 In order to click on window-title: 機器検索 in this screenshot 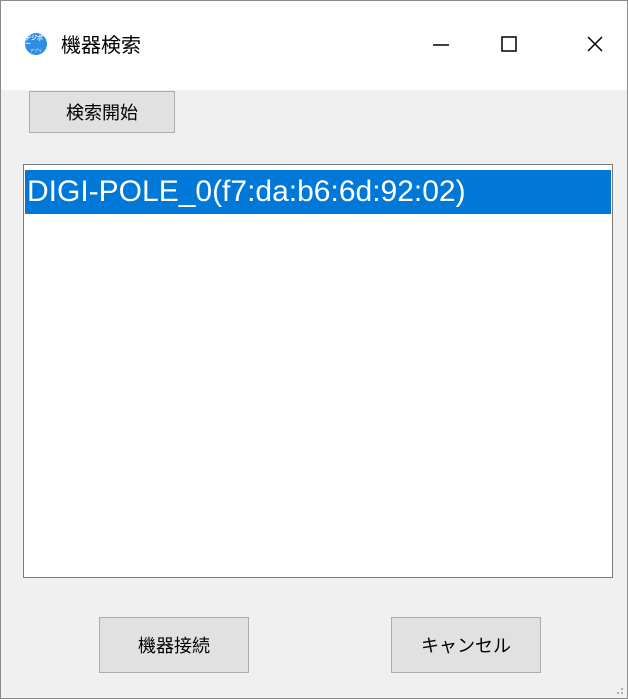, I will do `click(101, 45)`.